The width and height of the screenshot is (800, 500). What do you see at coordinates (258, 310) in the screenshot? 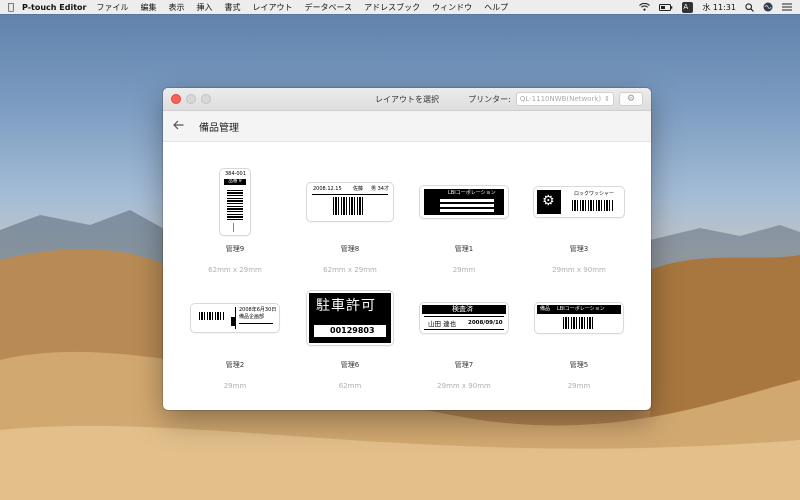
I see `label-date: 2008年6月30日` at bounding box center [258, 310].